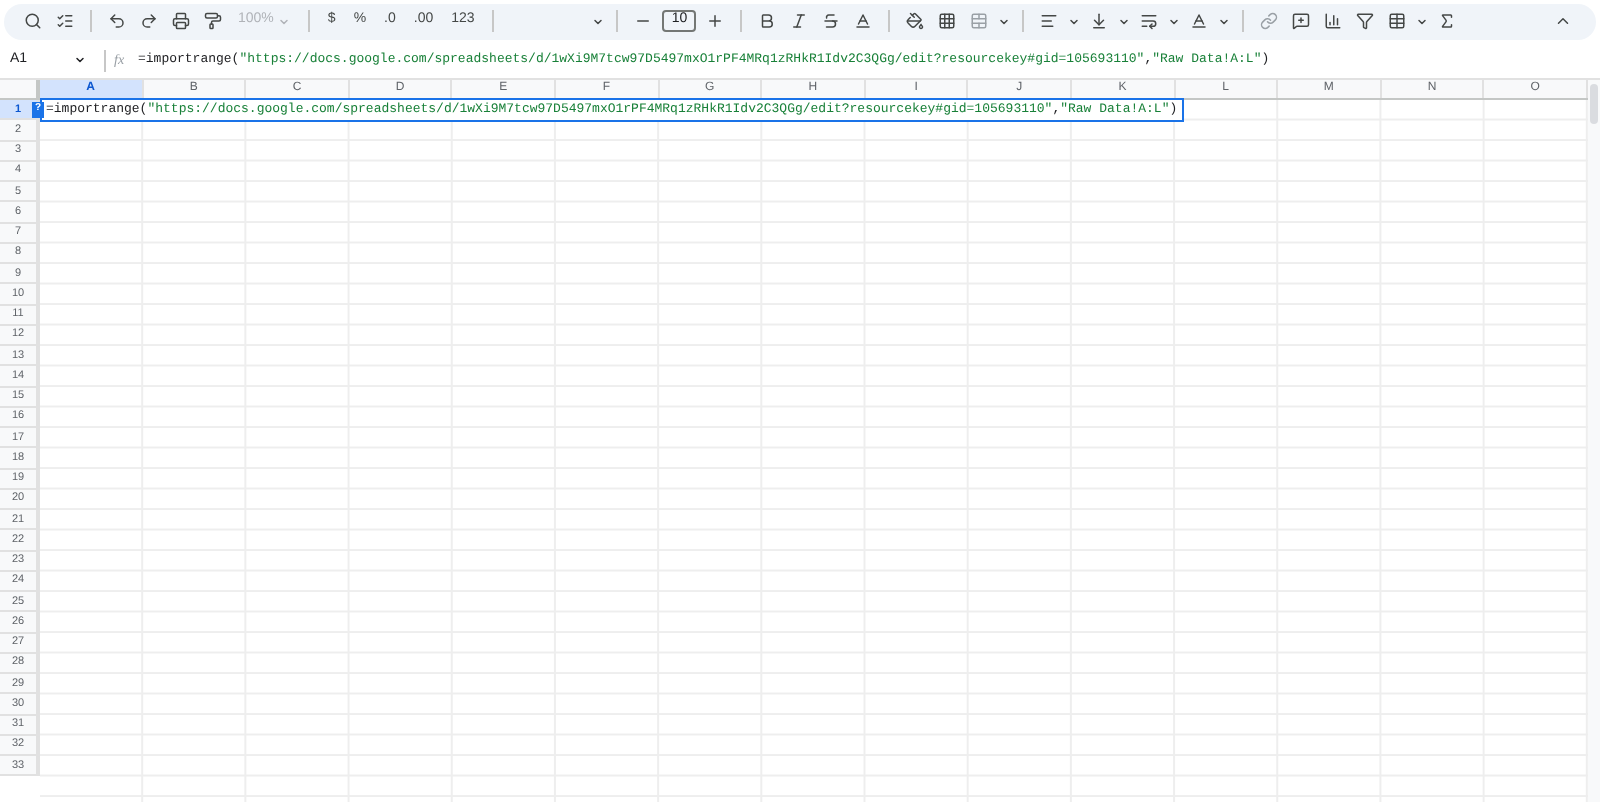 The width and height of the screenshot is (1600, 802). Describe the element at coordinates (213, 21) in the screenshot. I see `paint-roller-icon` at that location.